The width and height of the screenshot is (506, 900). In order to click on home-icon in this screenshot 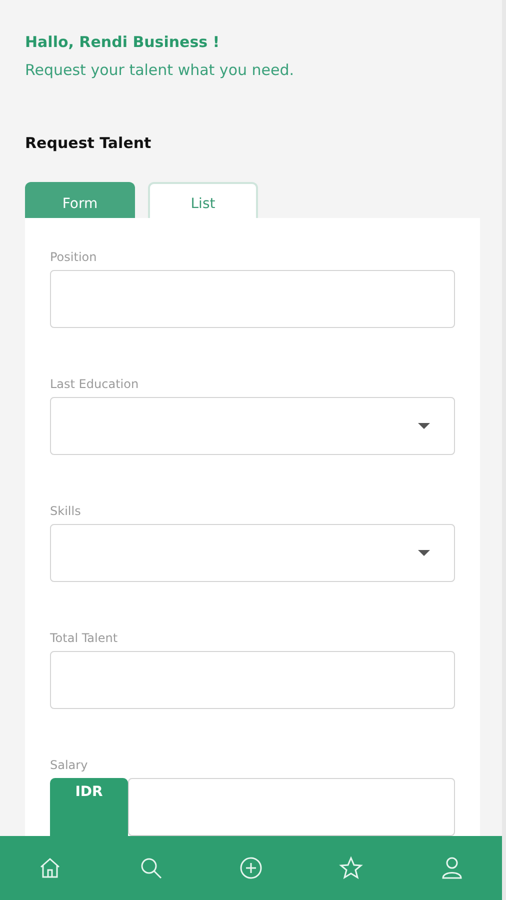, I will do `click(50, 868)`.